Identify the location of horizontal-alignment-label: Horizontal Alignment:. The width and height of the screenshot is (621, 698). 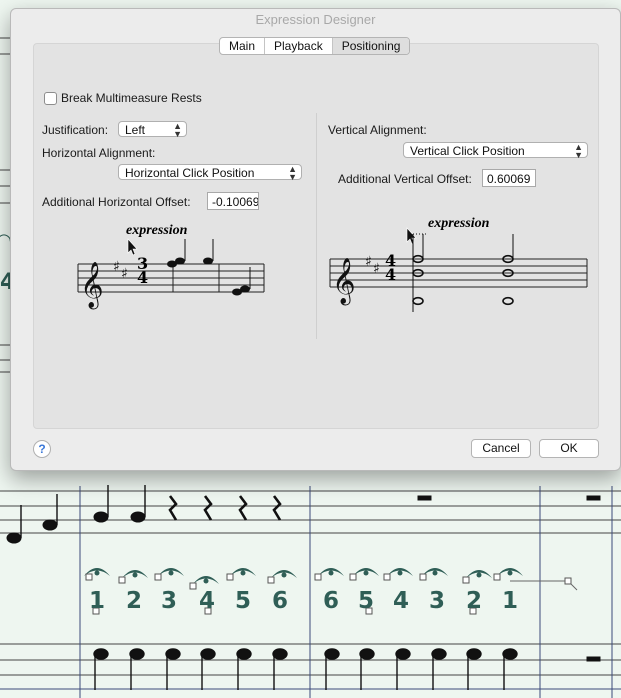
(99, 153).